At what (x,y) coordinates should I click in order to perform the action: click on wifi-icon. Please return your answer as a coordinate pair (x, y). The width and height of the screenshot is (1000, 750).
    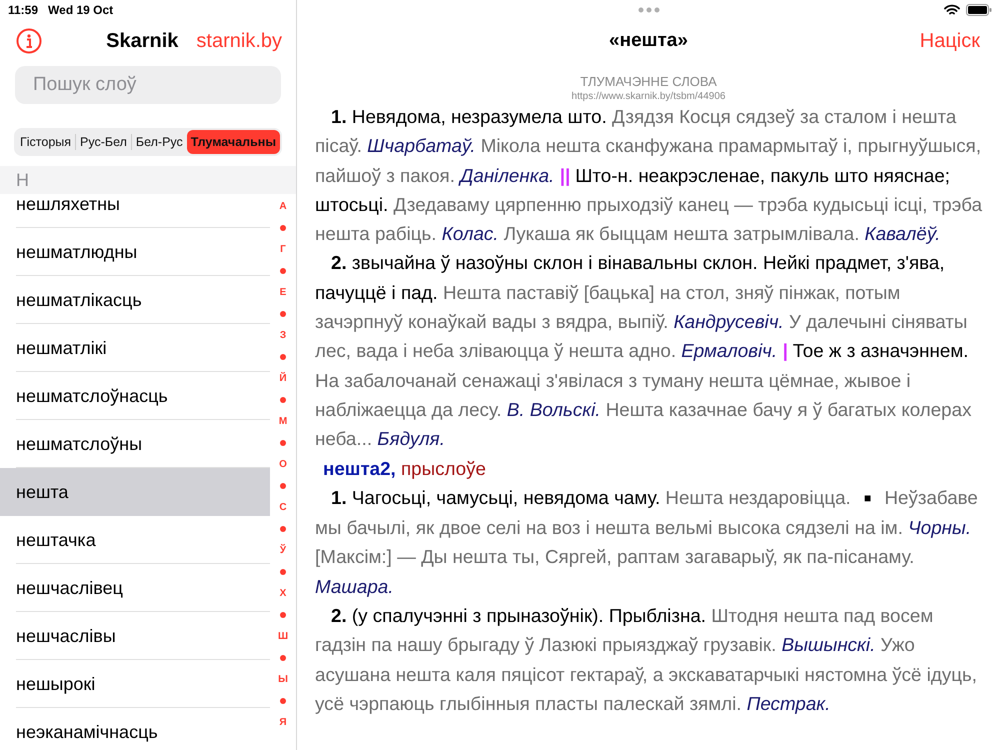
    Looking at the image, I should click on (952, 10).